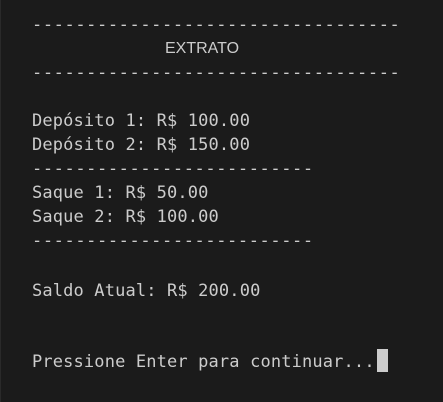  What do you see at coordinates (120, 193) in the screenshot?
I see `withdrawal-line-1: Saque 1: R$ 50.00` at bounding box center [120, 193].